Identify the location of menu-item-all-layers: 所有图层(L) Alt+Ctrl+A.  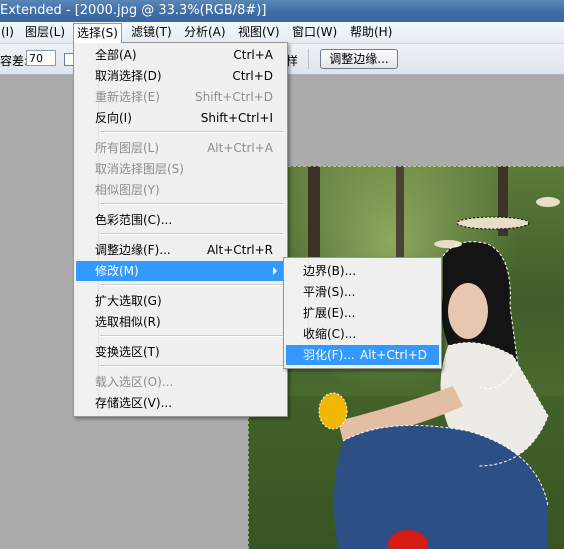
(180, 148).